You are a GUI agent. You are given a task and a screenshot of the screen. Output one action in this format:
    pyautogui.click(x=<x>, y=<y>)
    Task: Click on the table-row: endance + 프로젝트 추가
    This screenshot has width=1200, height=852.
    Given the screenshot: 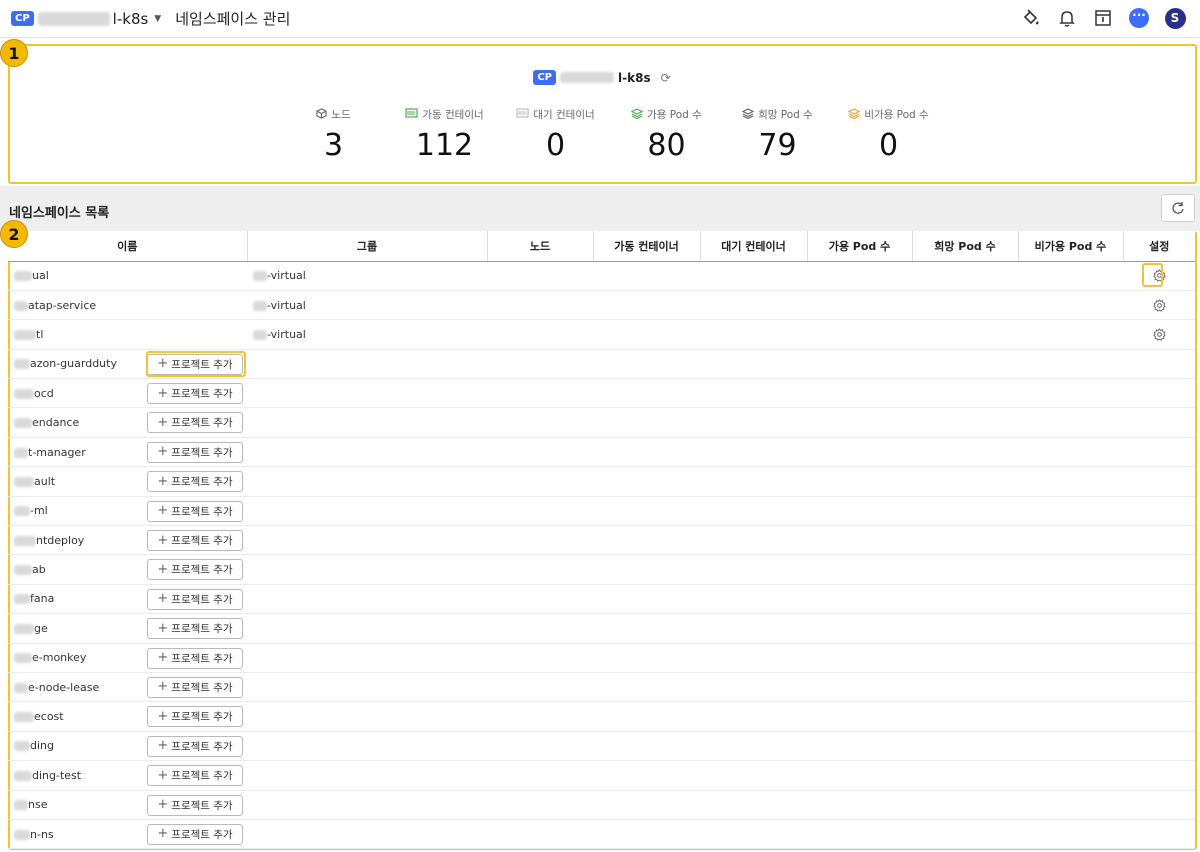 What is the action you would take?
    pyautogui.click(x=601, y=422)
    